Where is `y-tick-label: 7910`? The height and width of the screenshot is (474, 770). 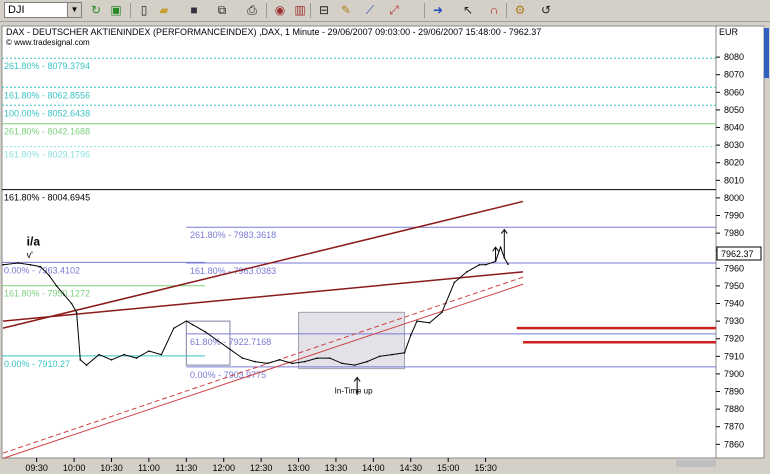
y-tick-label: 7910 is located at coordinates (734, 356).